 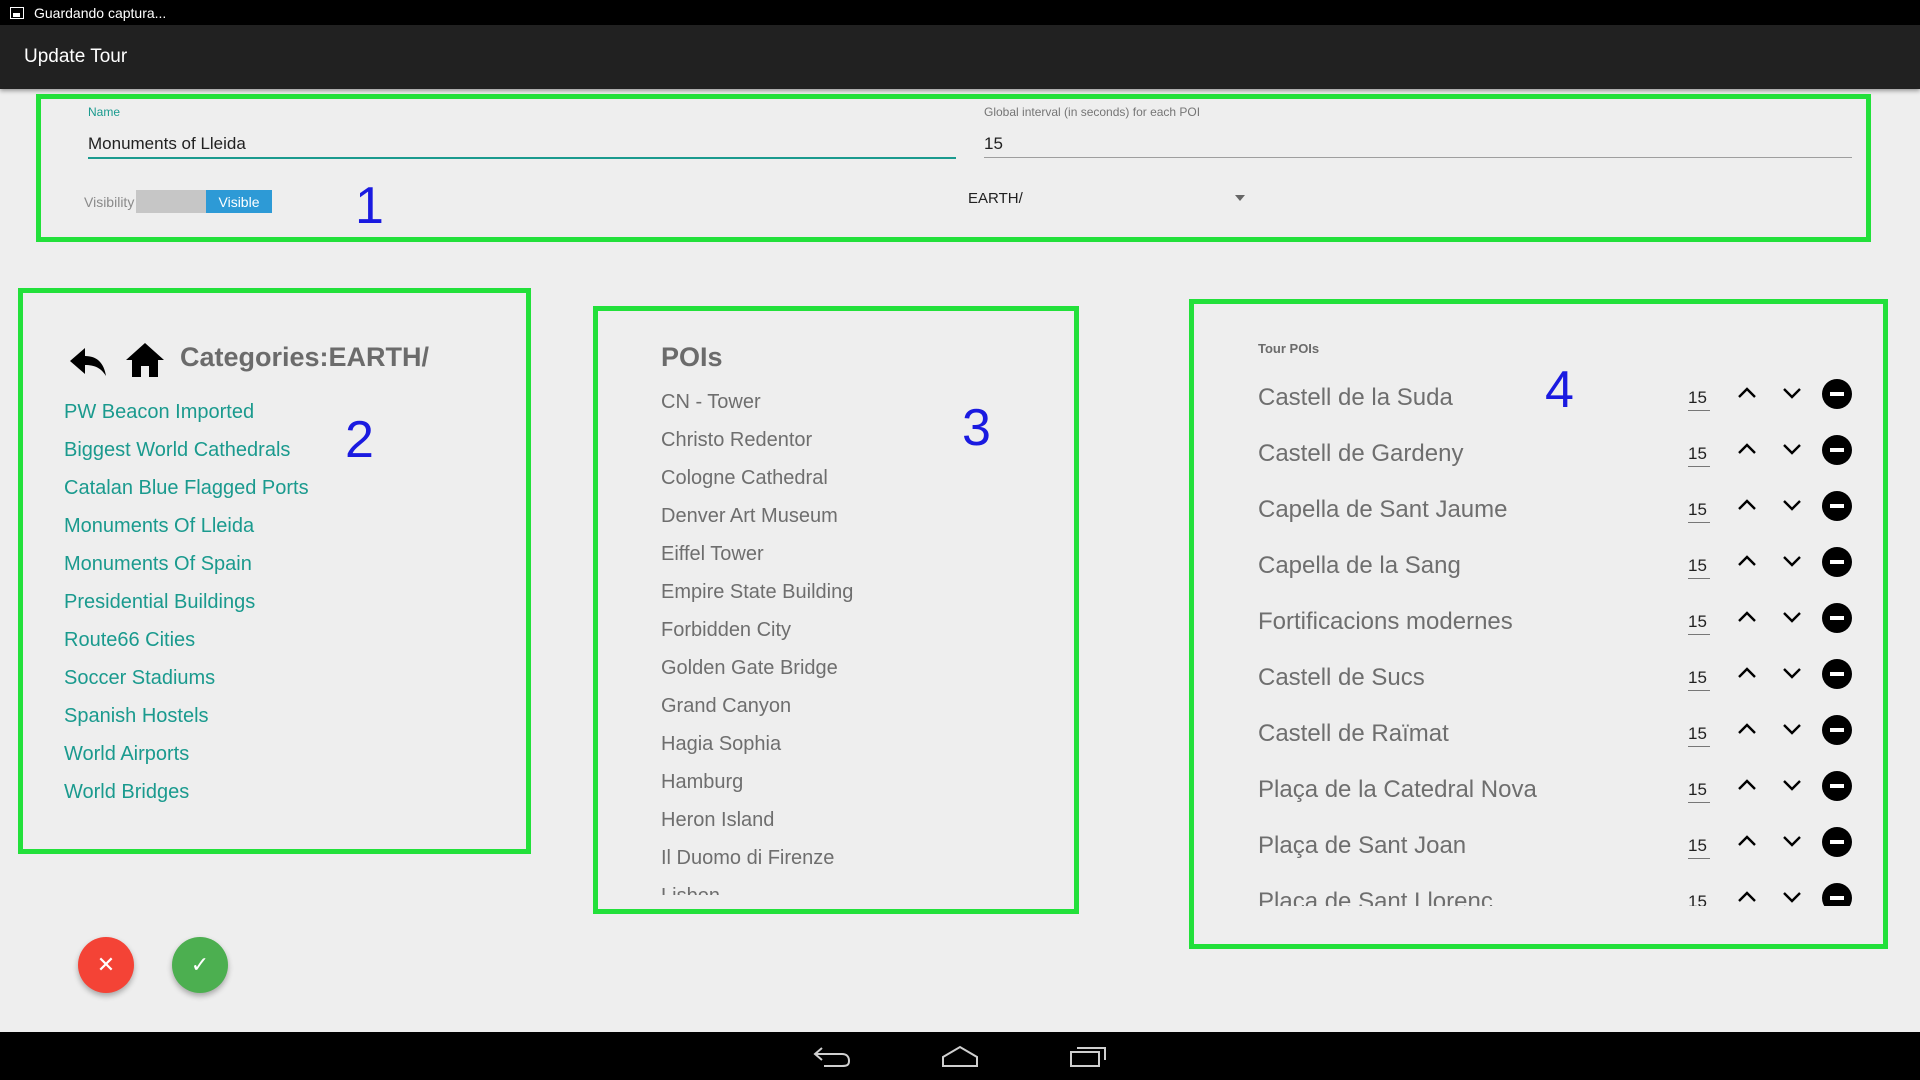 I want to click on home-nav-icon, so click(x=960, y=1057).